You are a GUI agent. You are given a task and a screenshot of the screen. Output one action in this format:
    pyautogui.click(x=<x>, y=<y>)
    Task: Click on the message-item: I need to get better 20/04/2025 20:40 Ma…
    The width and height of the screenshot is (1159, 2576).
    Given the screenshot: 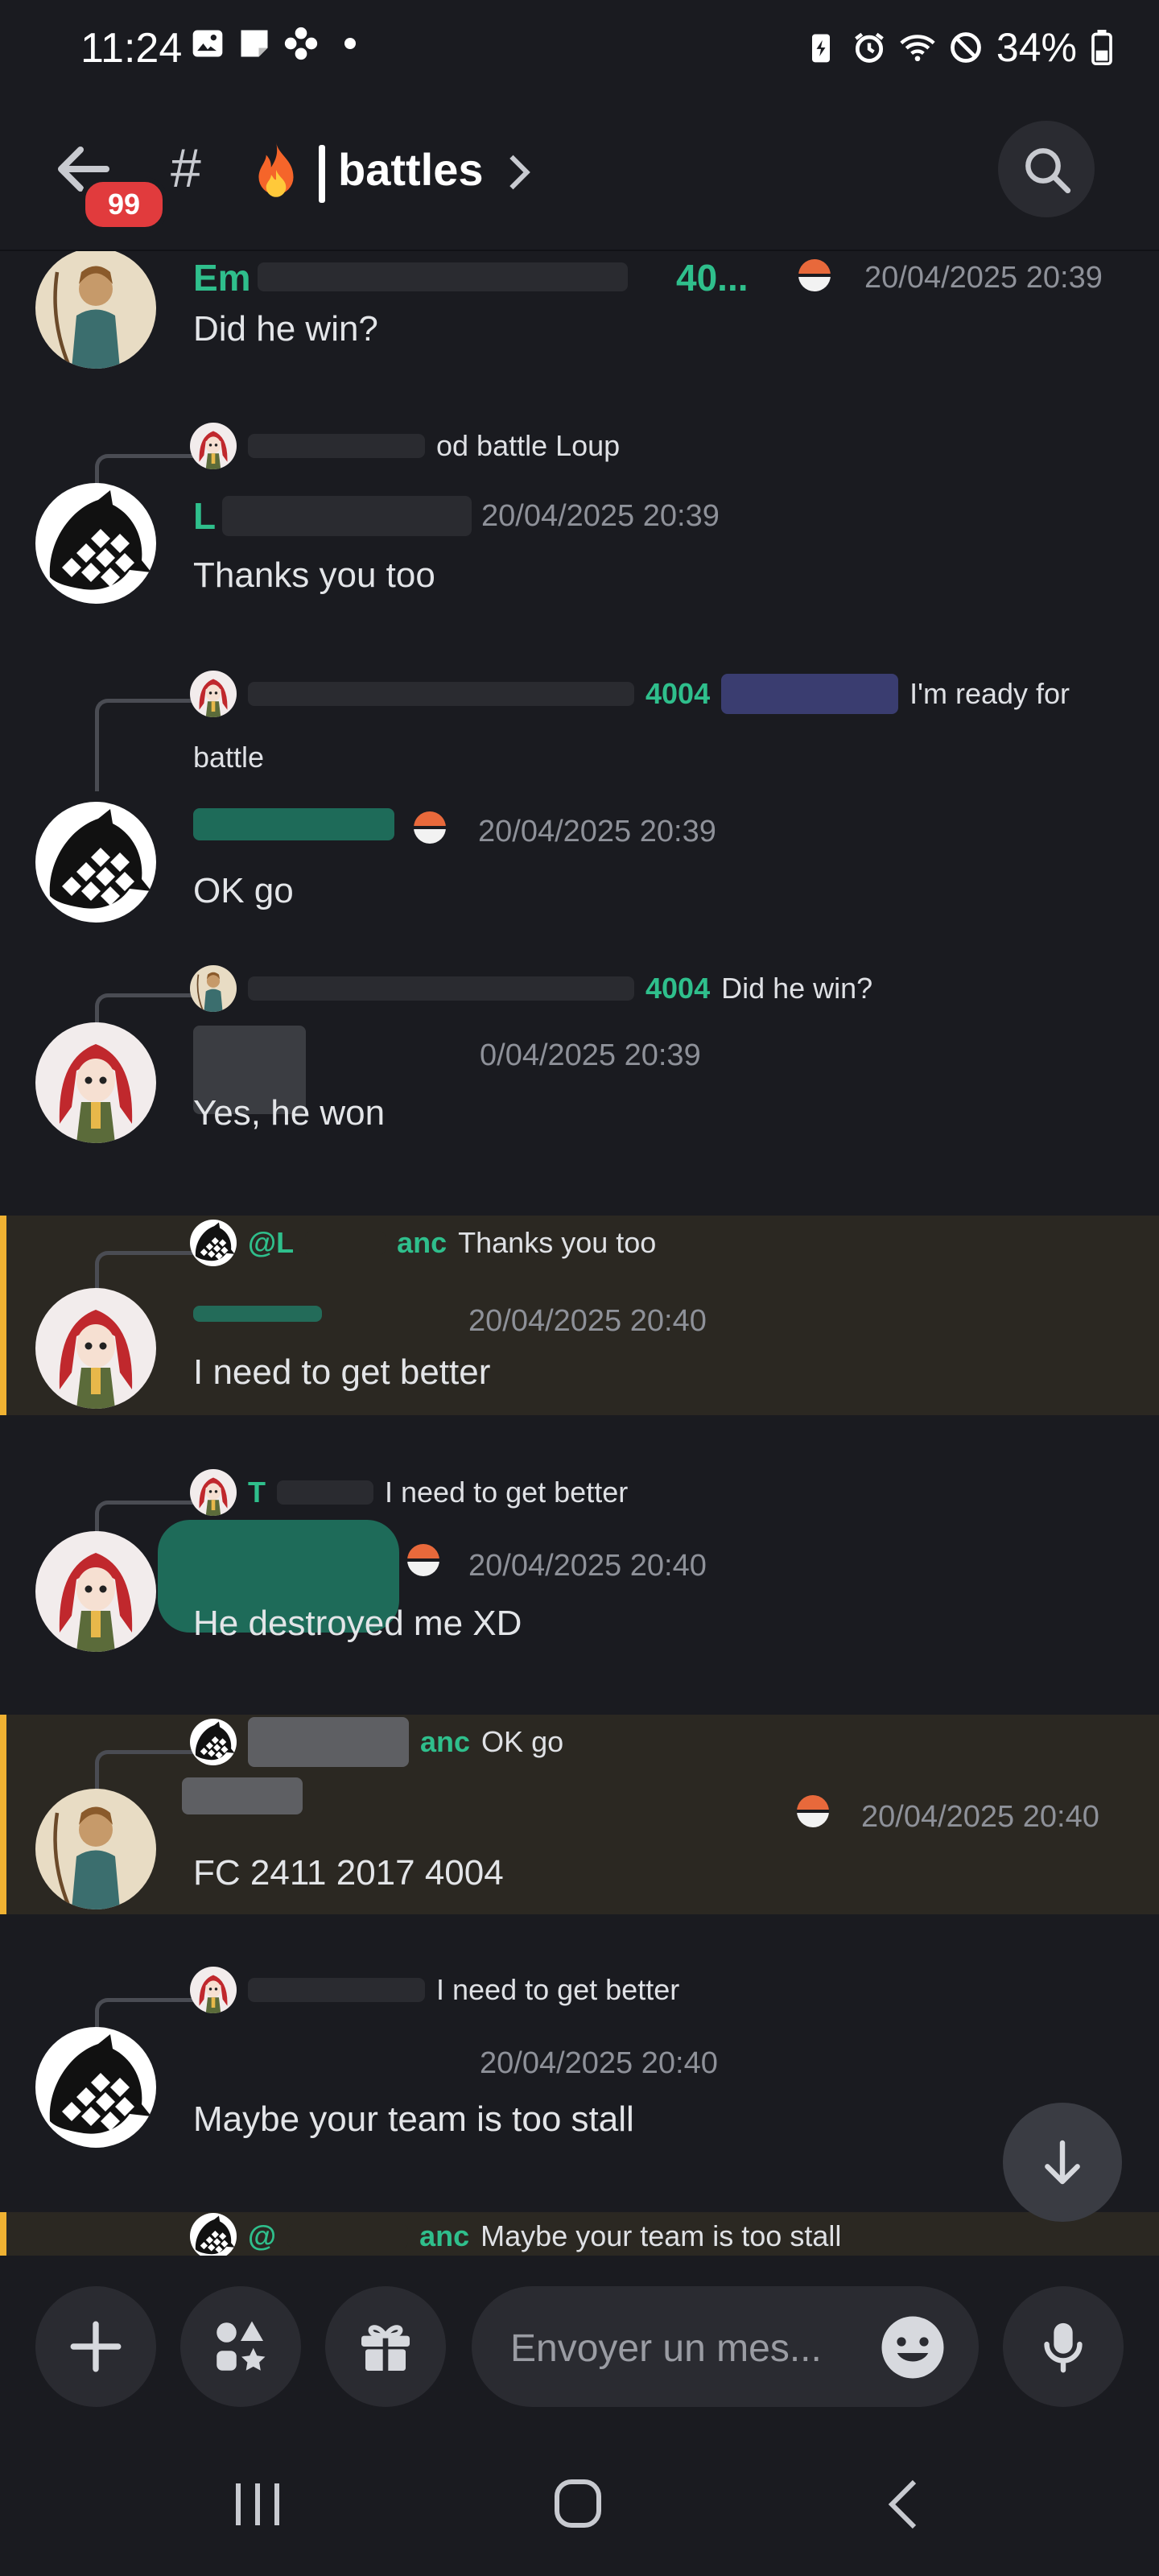 What is the action you would take?
    pyautogui.click(x=579, y=2067)
    